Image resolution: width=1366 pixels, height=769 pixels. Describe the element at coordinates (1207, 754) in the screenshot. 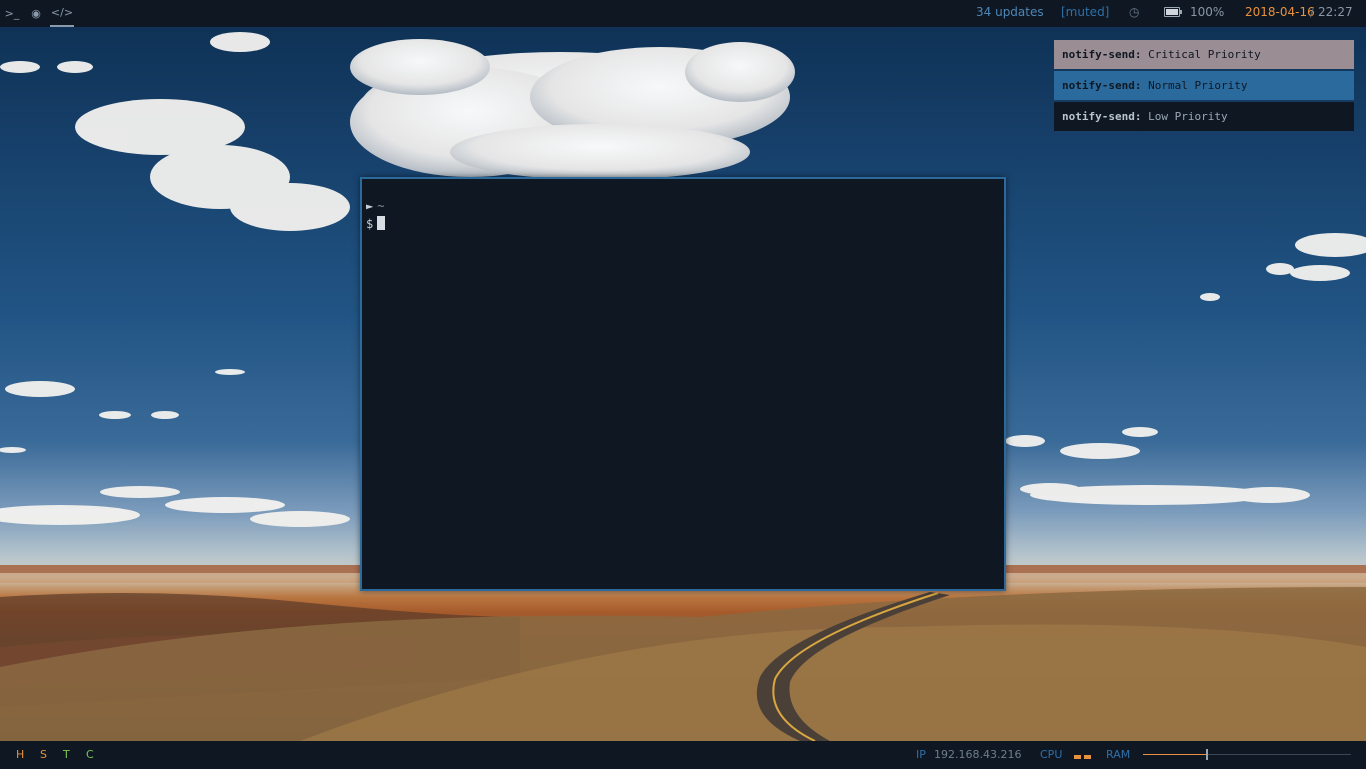

I see `ram-usage-marker` at that location.